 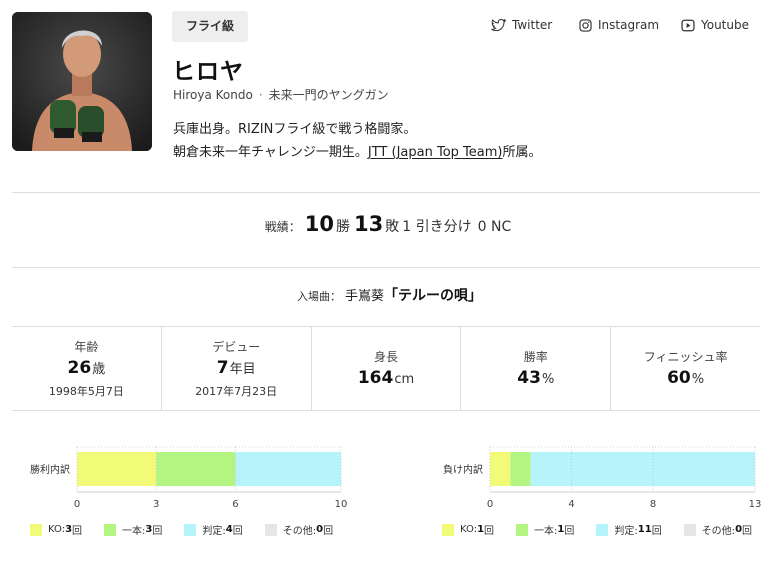 I want to click on win-bar-segment-ko, so click(x=117, y=469).